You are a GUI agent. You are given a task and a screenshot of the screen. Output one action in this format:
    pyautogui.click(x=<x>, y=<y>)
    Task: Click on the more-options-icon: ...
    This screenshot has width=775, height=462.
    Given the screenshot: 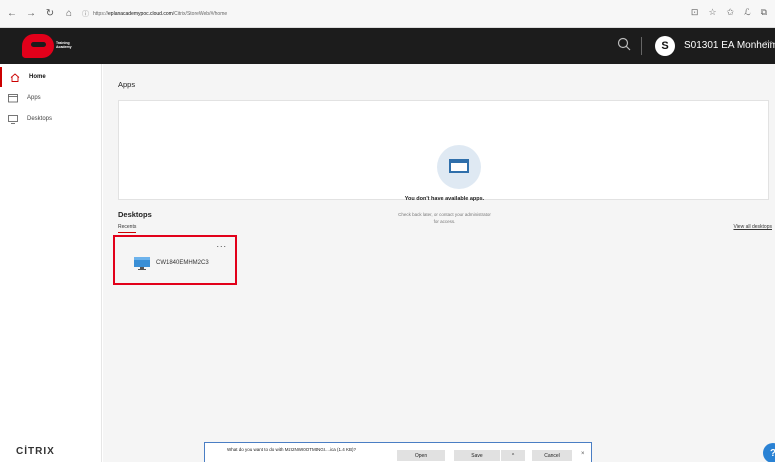 What is the action you would take?
    pyautogui.click(x=221, y=244)
    